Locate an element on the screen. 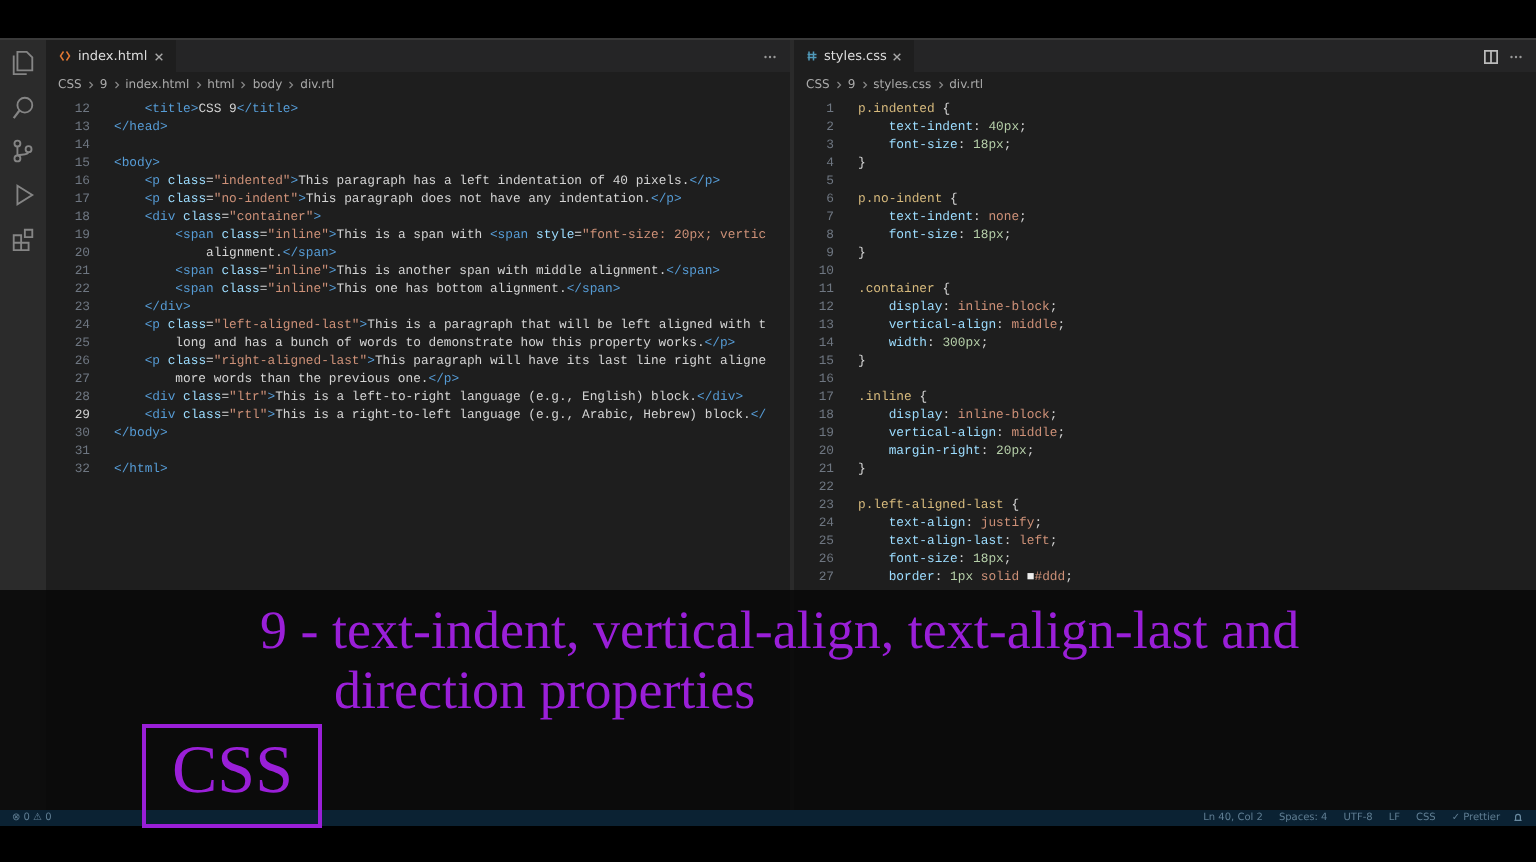 The image size is (1536, 862). branch-icon is located at coordinates (23, 151).